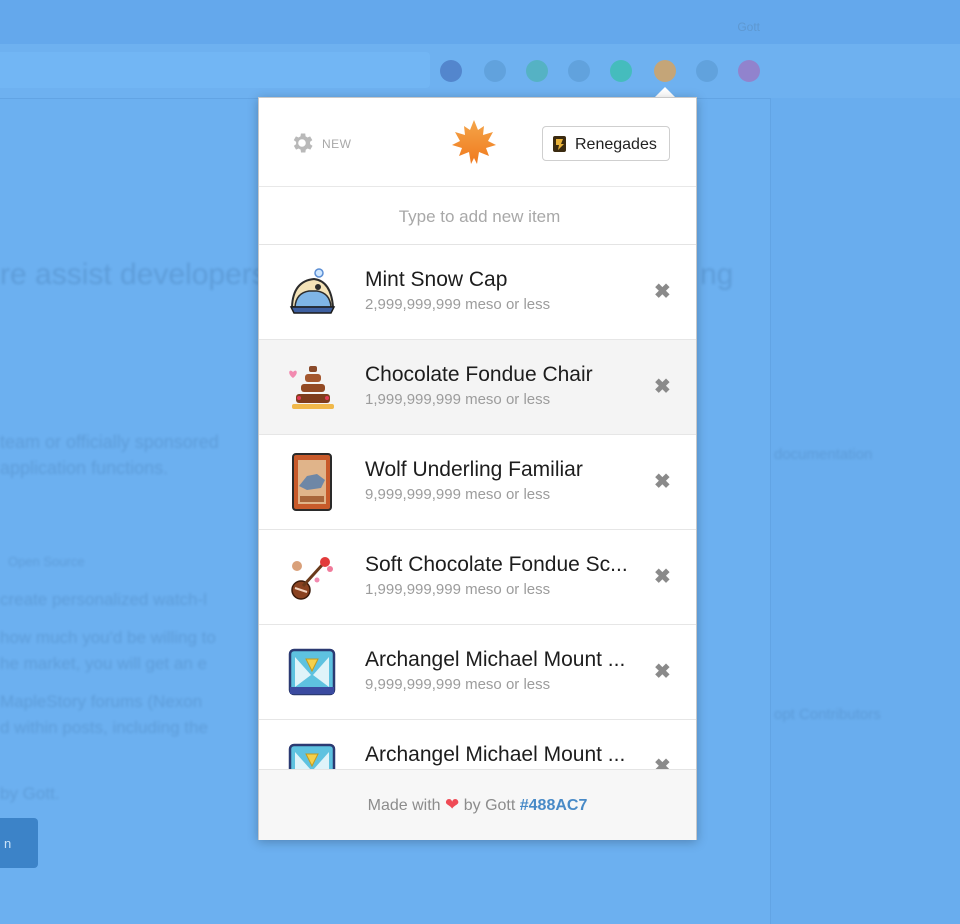  Describe the element at coordinates (30, 793) in the screenshot. I see `blurred-text: by Gott.` at that location.